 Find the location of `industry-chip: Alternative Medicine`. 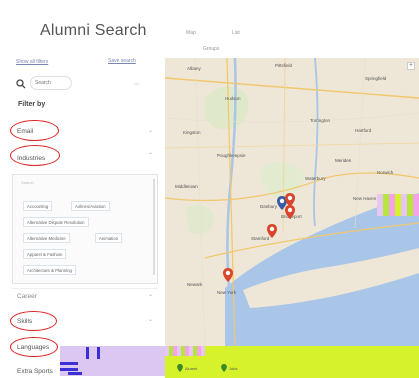

industry-chip: Alternative Medicine is located at coordinates (46, 238).